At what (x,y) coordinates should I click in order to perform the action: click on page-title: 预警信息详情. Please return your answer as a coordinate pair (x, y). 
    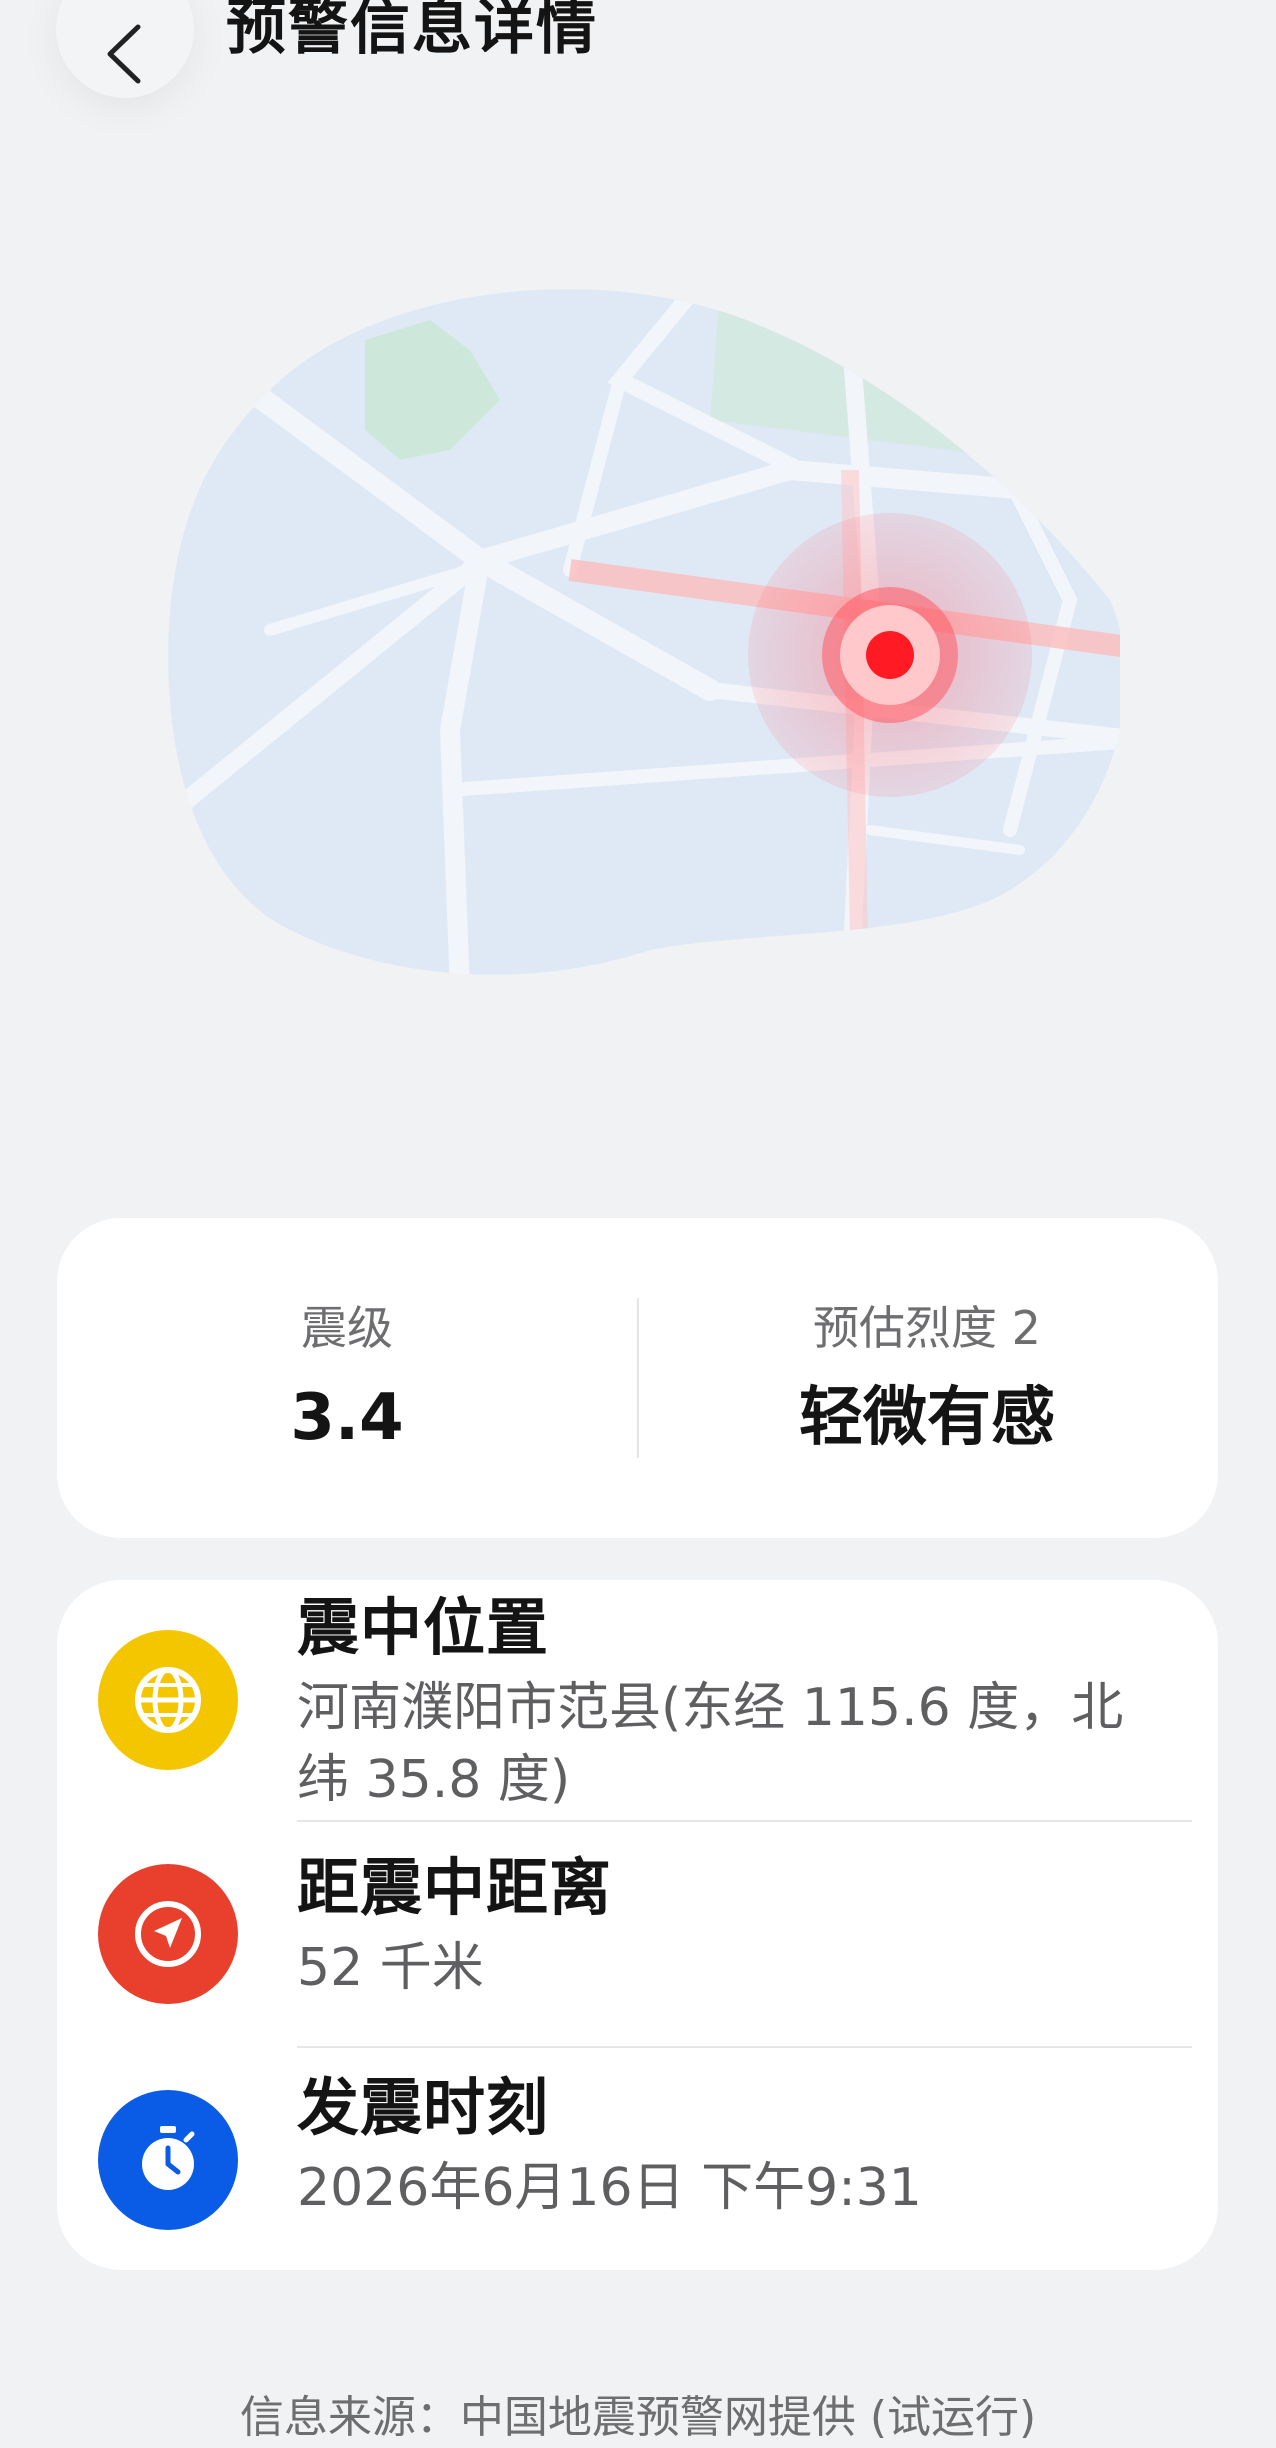
    Looking at the image, I should click on (412, 31).